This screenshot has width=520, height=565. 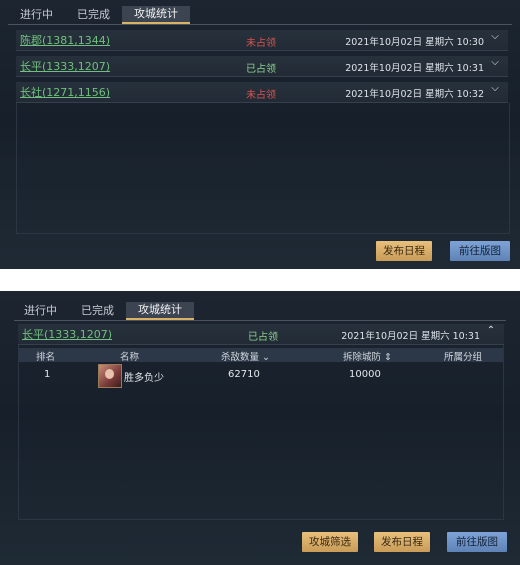 I want to click on siege-filter-button: 攻城筛选, so click(x=330, y=542).